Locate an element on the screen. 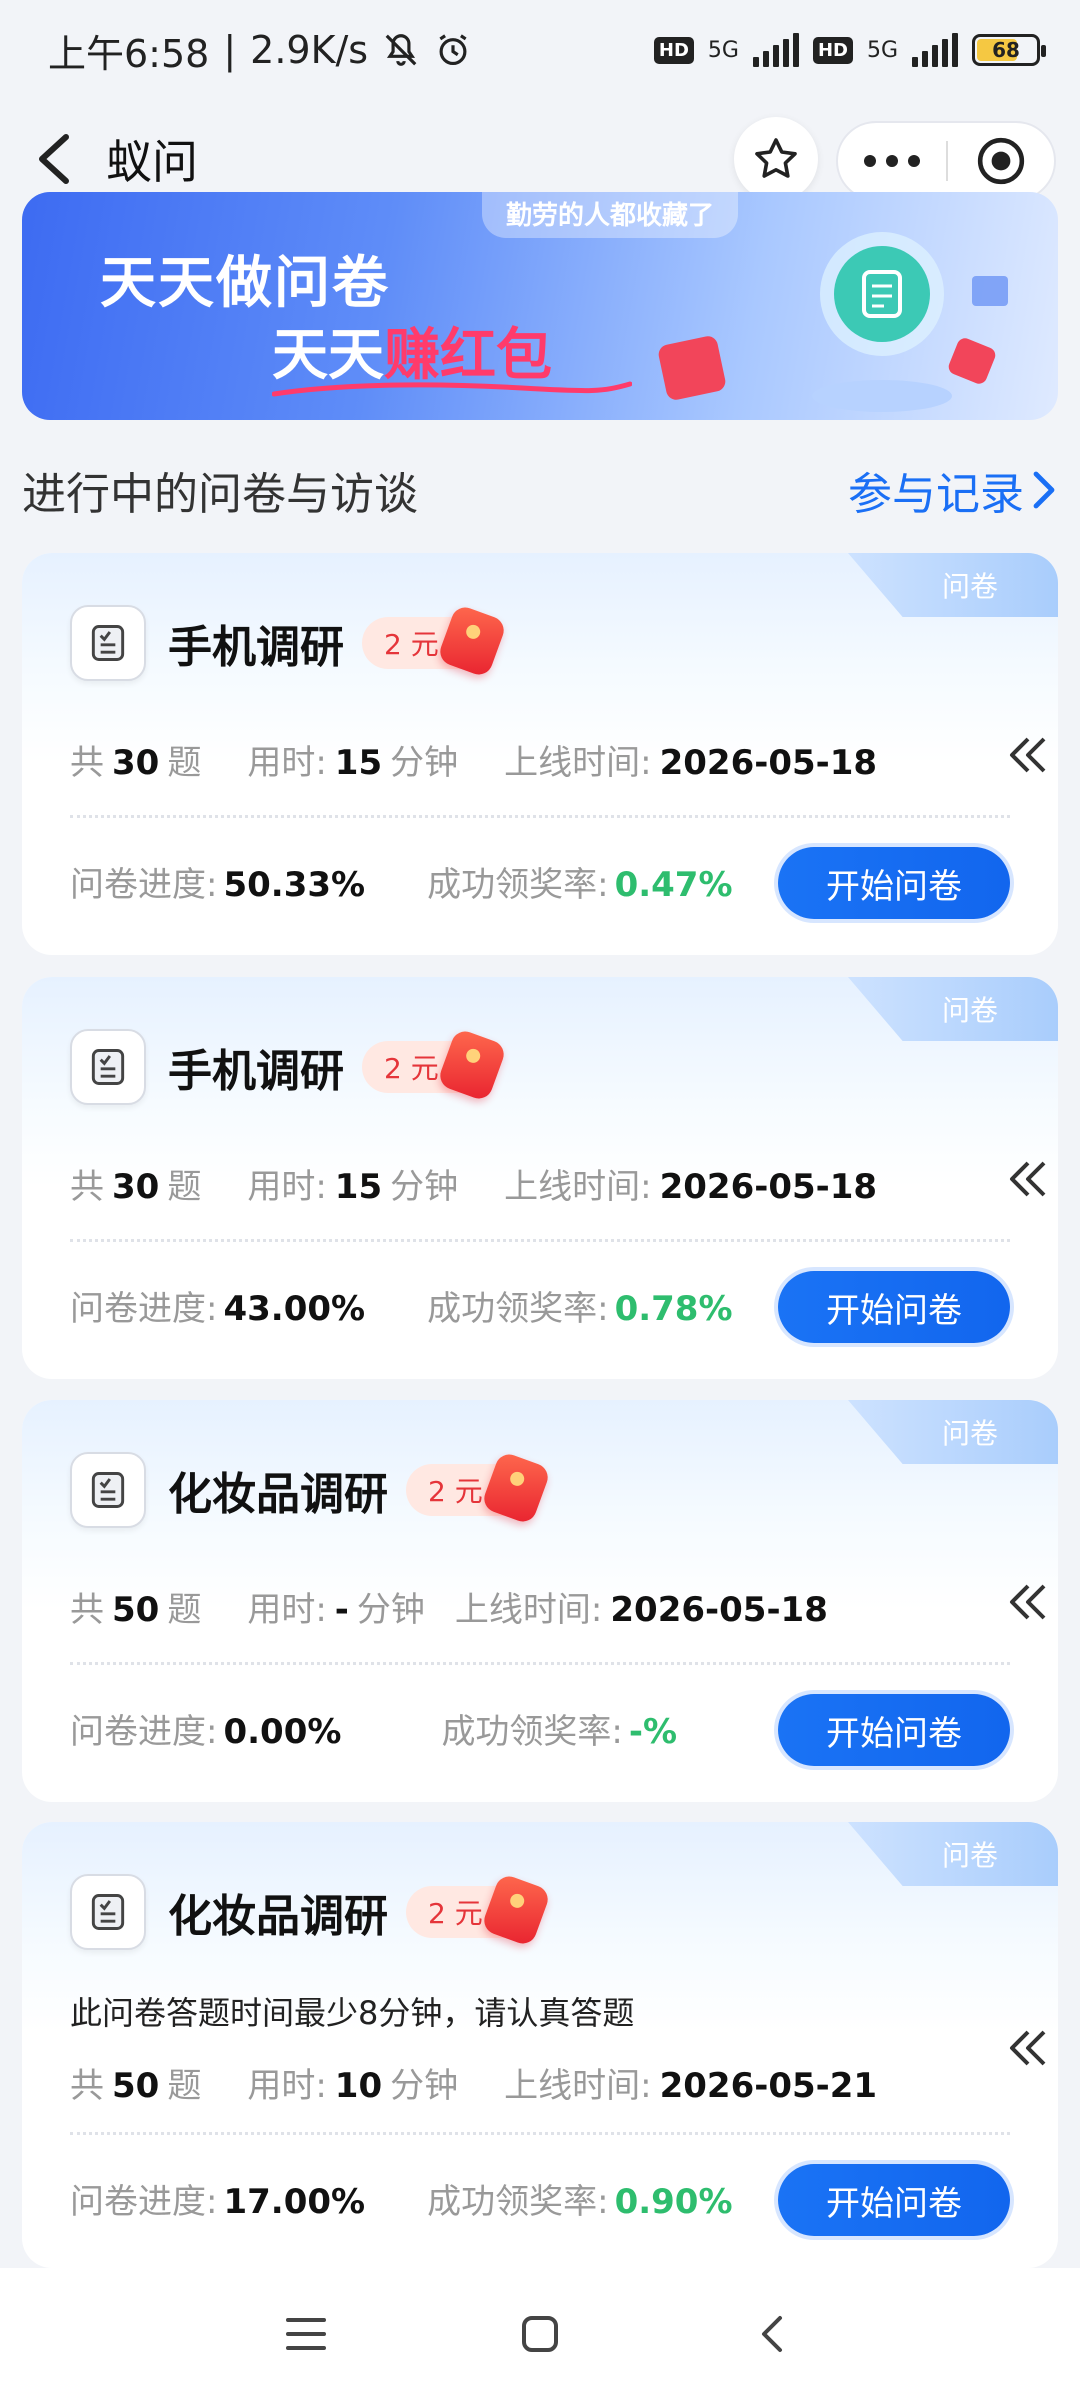 This screenshot has height=2400, width=1080. favorite-button is located at coordinates (776, 159).